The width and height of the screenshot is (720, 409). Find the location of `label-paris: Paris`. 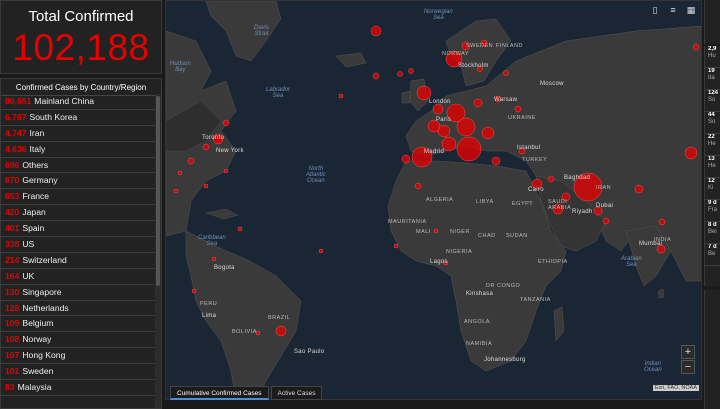

label-paris: Paris is located at coordinates (444, 120).